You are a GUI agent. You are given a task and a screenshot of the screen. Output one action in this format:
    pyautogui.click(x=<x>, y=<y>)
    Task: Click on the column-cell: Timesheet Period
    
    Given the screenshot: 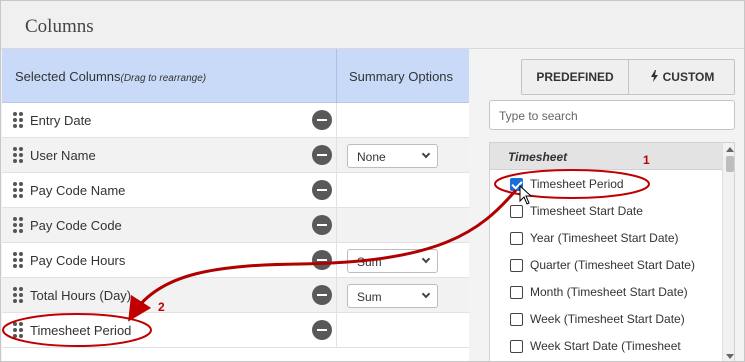 What is the action you would take?
    pyautogui.click(x=169, y=330)
    